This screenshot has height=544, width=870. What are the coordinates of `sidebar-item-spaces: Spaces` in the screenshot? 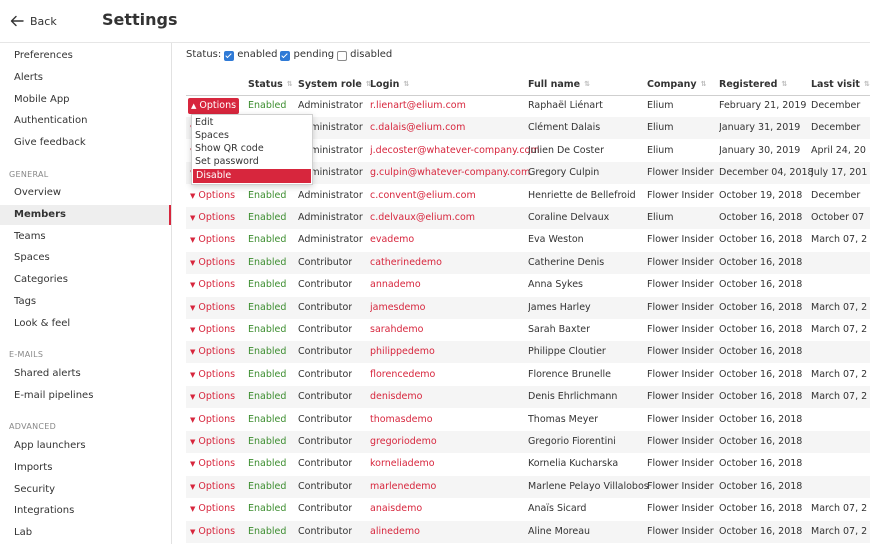 It's located at (85, 258).